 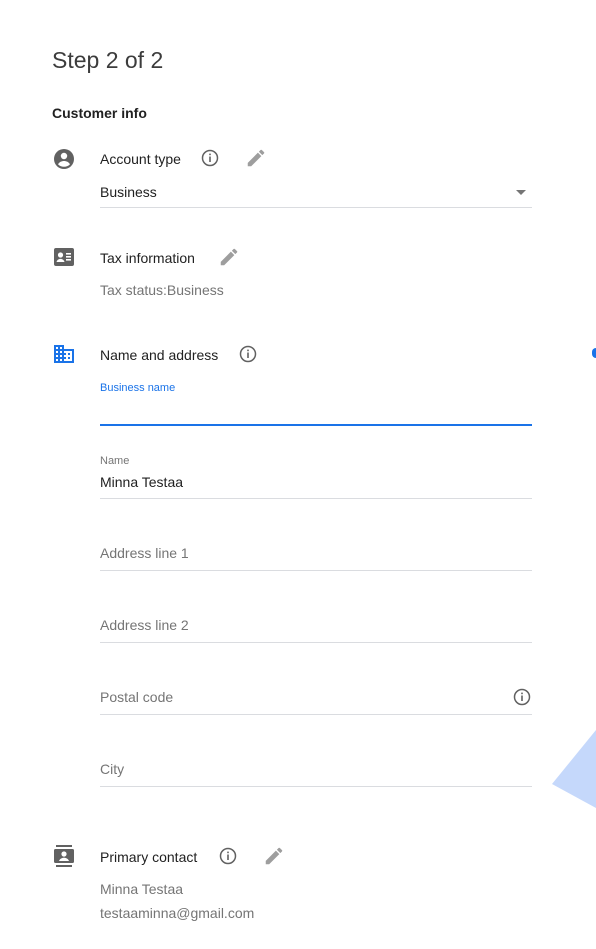 I want to click on name-input, so click(x=316, y=482).